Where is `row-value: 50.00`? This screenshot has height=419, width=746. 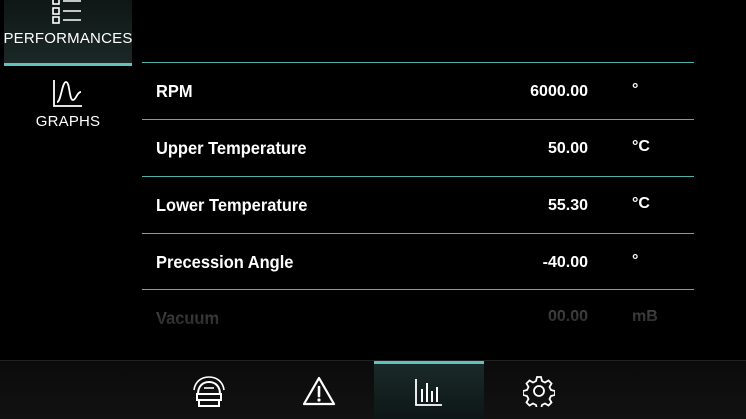
row-value: 50.00 is located at coordinates (567, 148).